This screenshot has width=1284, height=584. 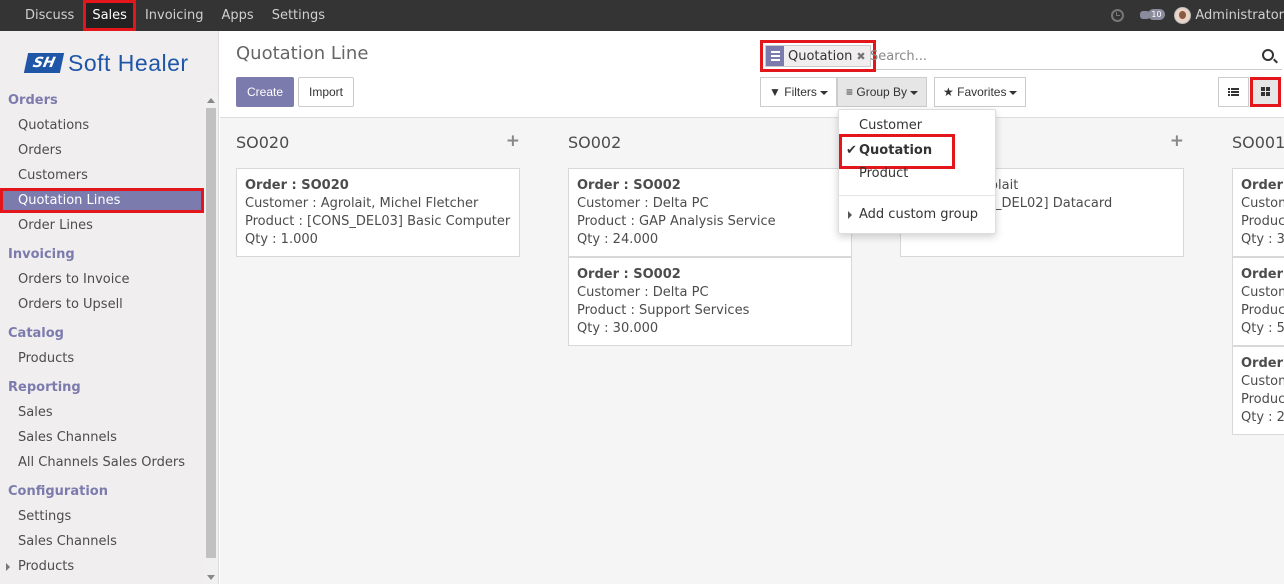 What do you see at coordinates (211, 100) in the screenshot?
I see `scroll-up-icon` at bounding box center [211, 100].